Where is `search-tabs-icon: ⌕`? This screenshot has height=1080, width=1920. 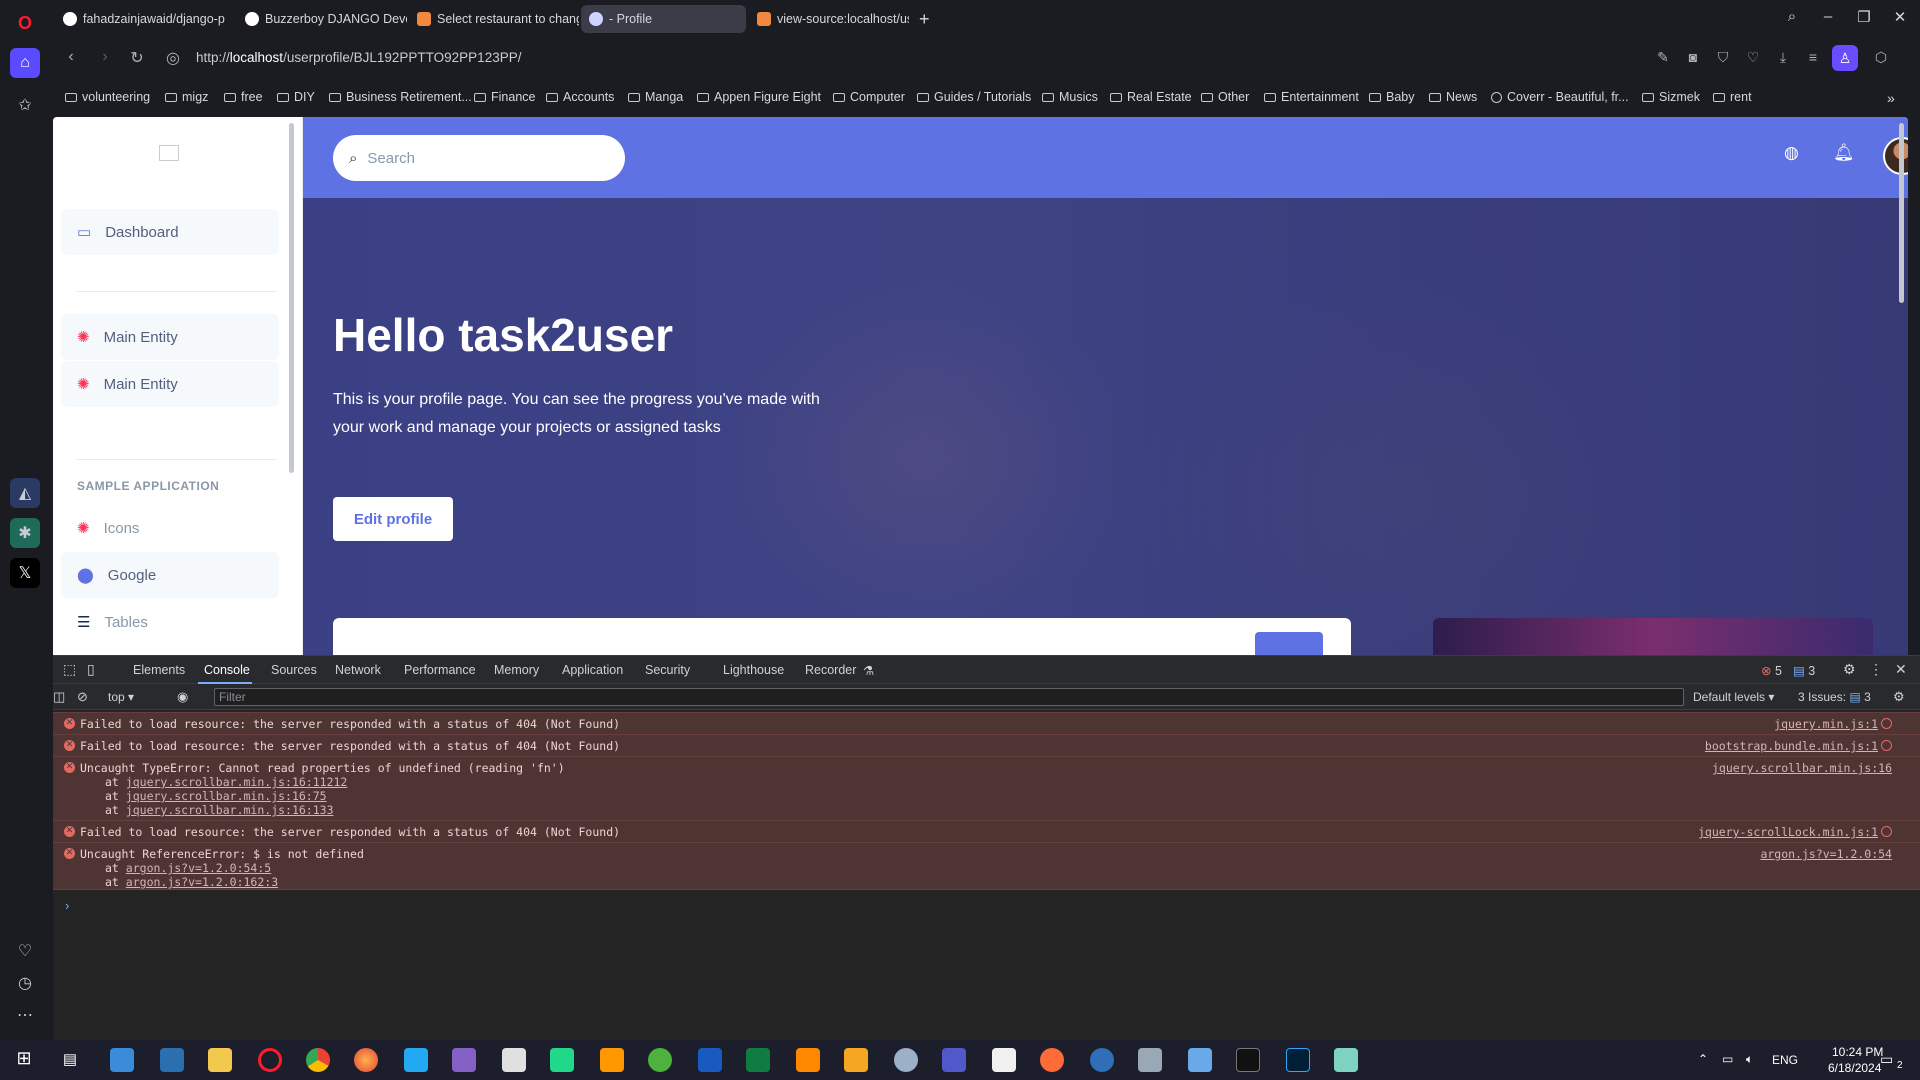 search-tabs-icon: ⌕ is located at coordinates (1792, 16).